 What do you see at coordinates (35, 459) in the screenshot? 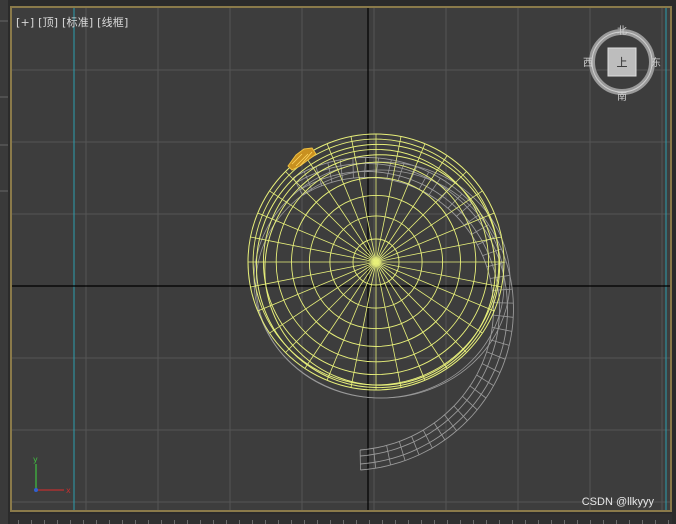
I see `svg-text: y` at bounding box center [35, 459].